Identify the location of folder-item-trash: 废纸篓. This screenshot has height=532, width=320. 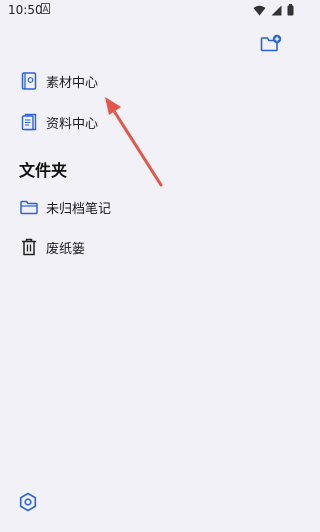
(52, 247).